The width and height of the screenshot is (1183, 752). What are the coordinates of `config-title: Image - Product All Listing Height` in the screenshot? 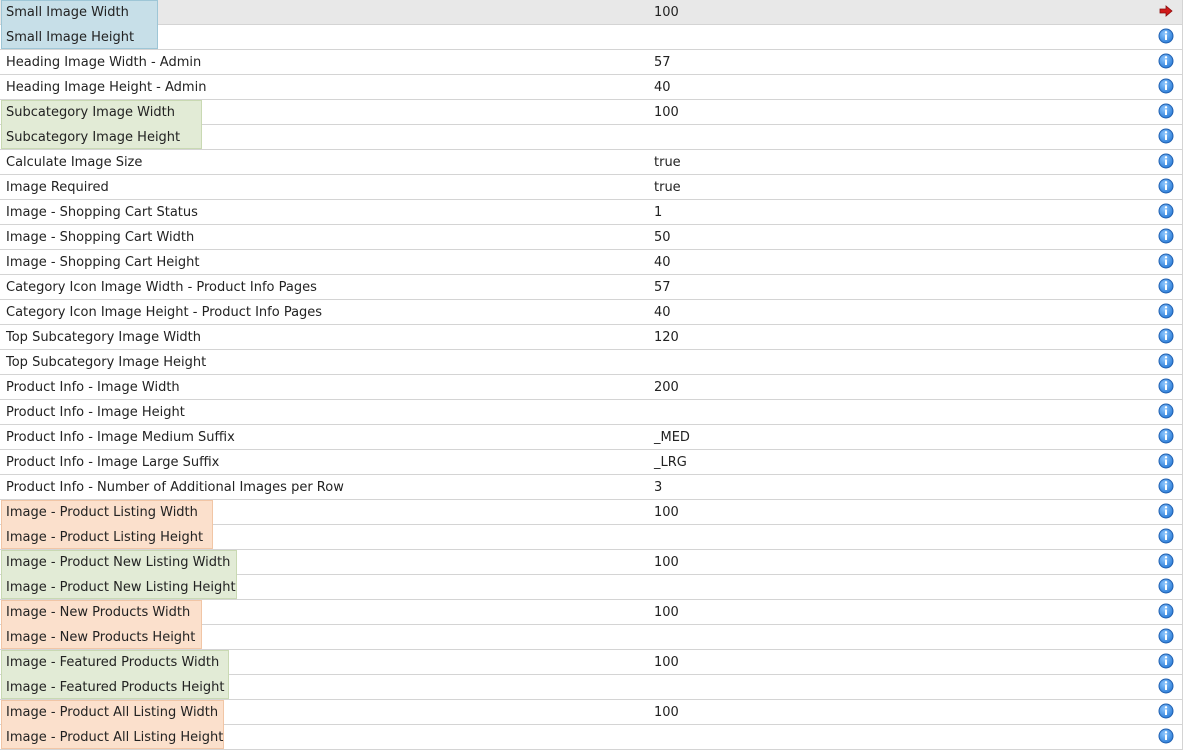 It's located at (115, 737).